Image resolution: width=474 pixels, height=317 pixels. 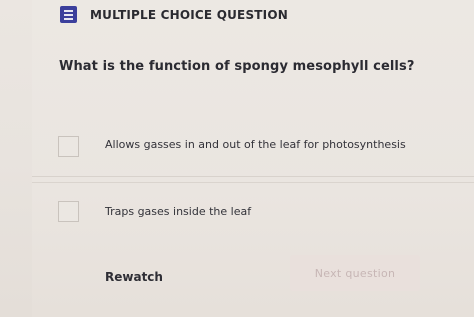 What do you see at coordinates (134, 277) in the screenshot?
I see `rewatch-button: Rewatch` at bounding box center [134, 277].